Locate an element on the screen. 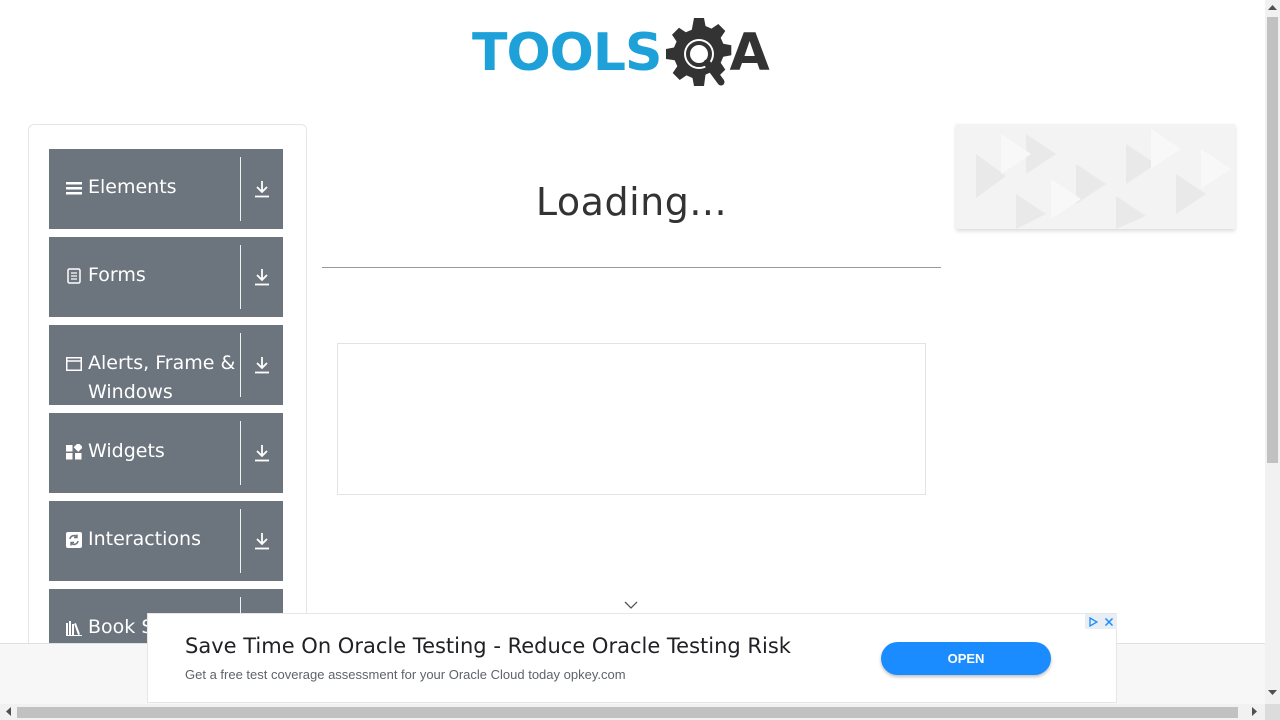  scroll-up-icon is located at coordinates (1272, 7).